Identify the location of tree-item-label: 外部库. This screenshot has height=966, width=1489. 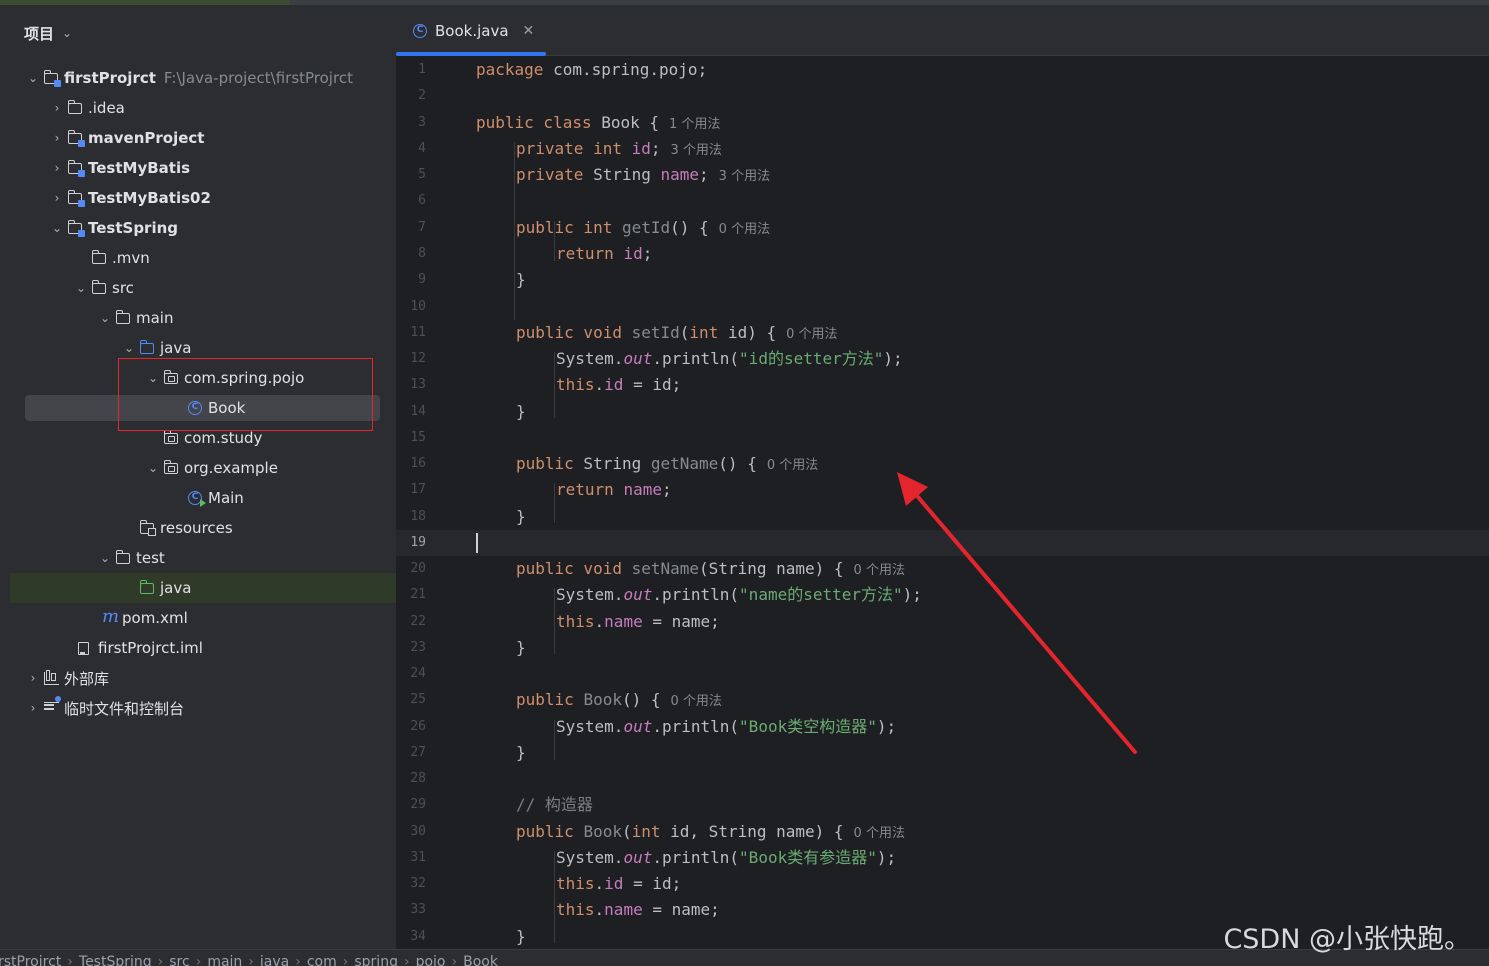
(87, 678).